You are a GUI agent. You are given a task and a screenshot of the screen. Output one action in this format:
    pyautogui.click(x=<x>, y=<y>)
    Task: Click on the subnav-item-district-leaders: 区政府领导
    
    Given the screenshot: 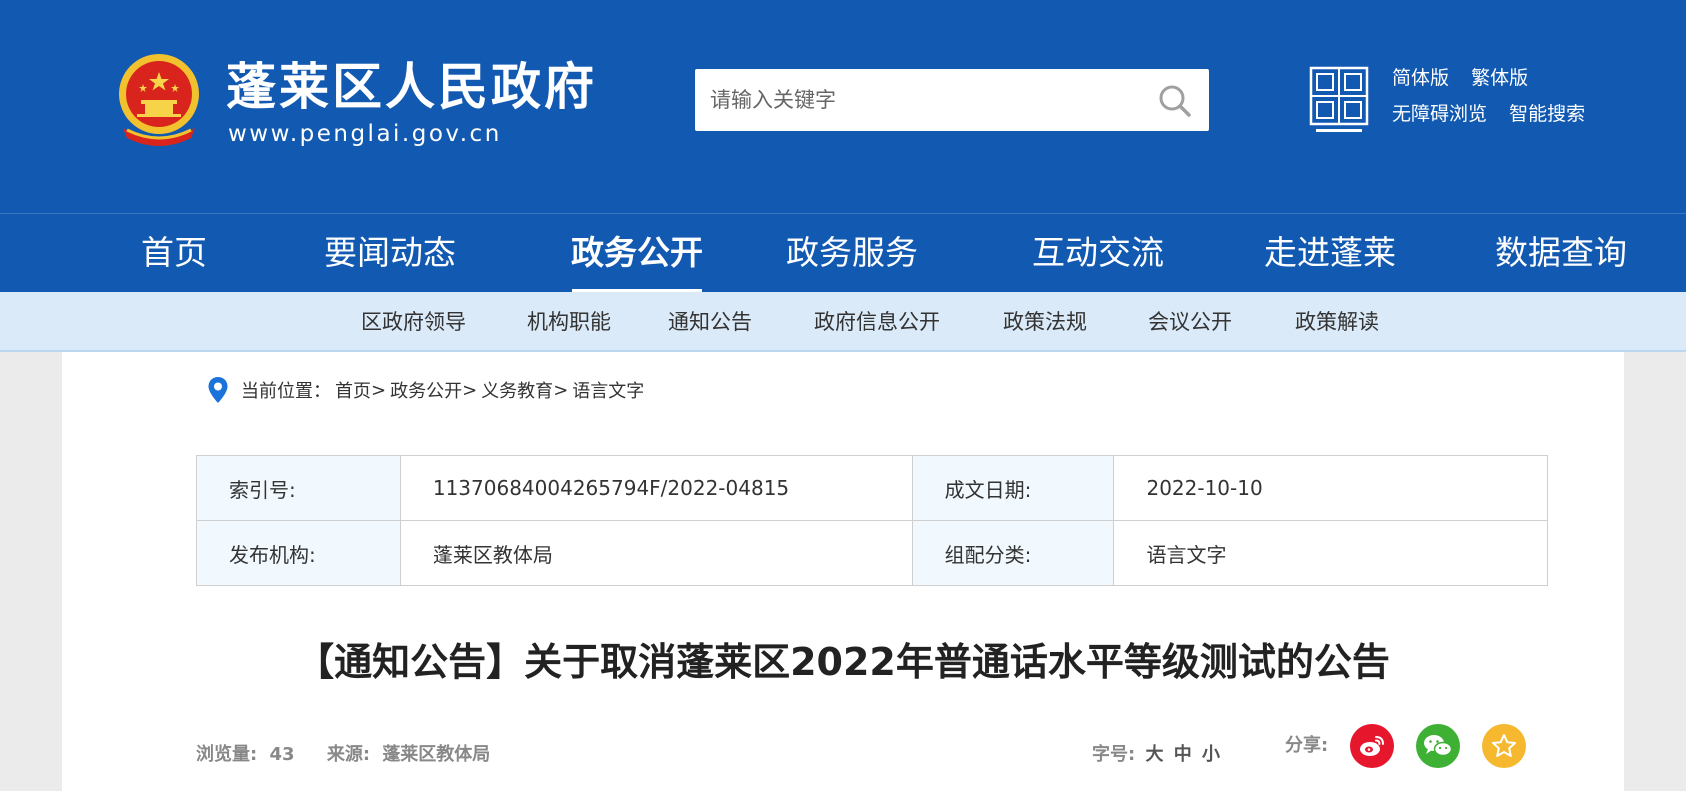 What is the action you would take?
    pyautogui.click(x=413, y=322)
    